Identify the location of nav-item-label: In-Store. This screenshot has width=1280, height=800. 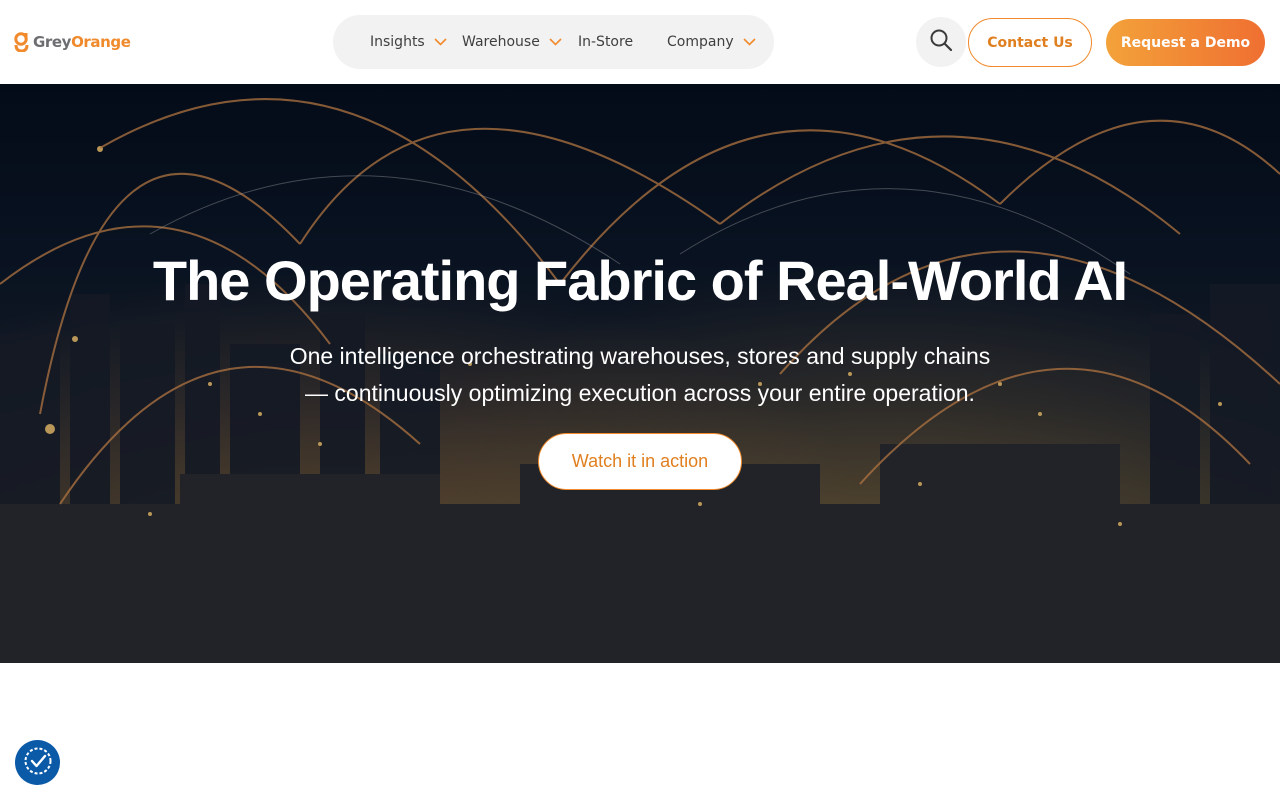
(606, 42).